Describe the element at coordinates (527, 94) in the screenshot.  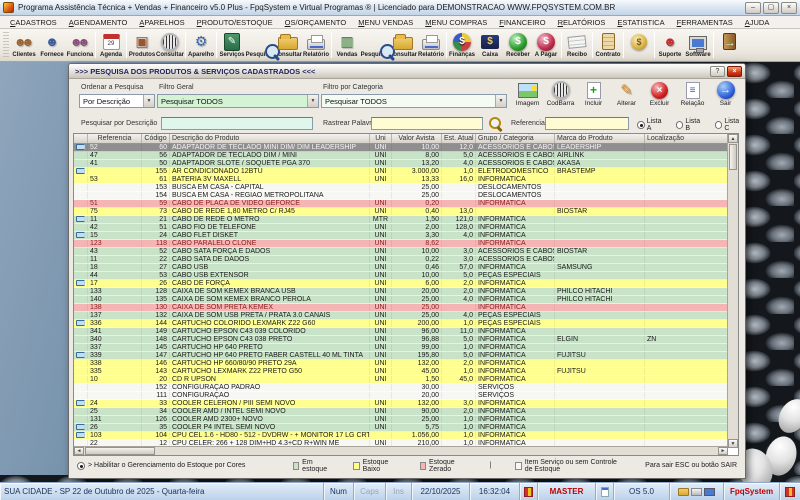
I see `imagem-button: Imagem` at that location.